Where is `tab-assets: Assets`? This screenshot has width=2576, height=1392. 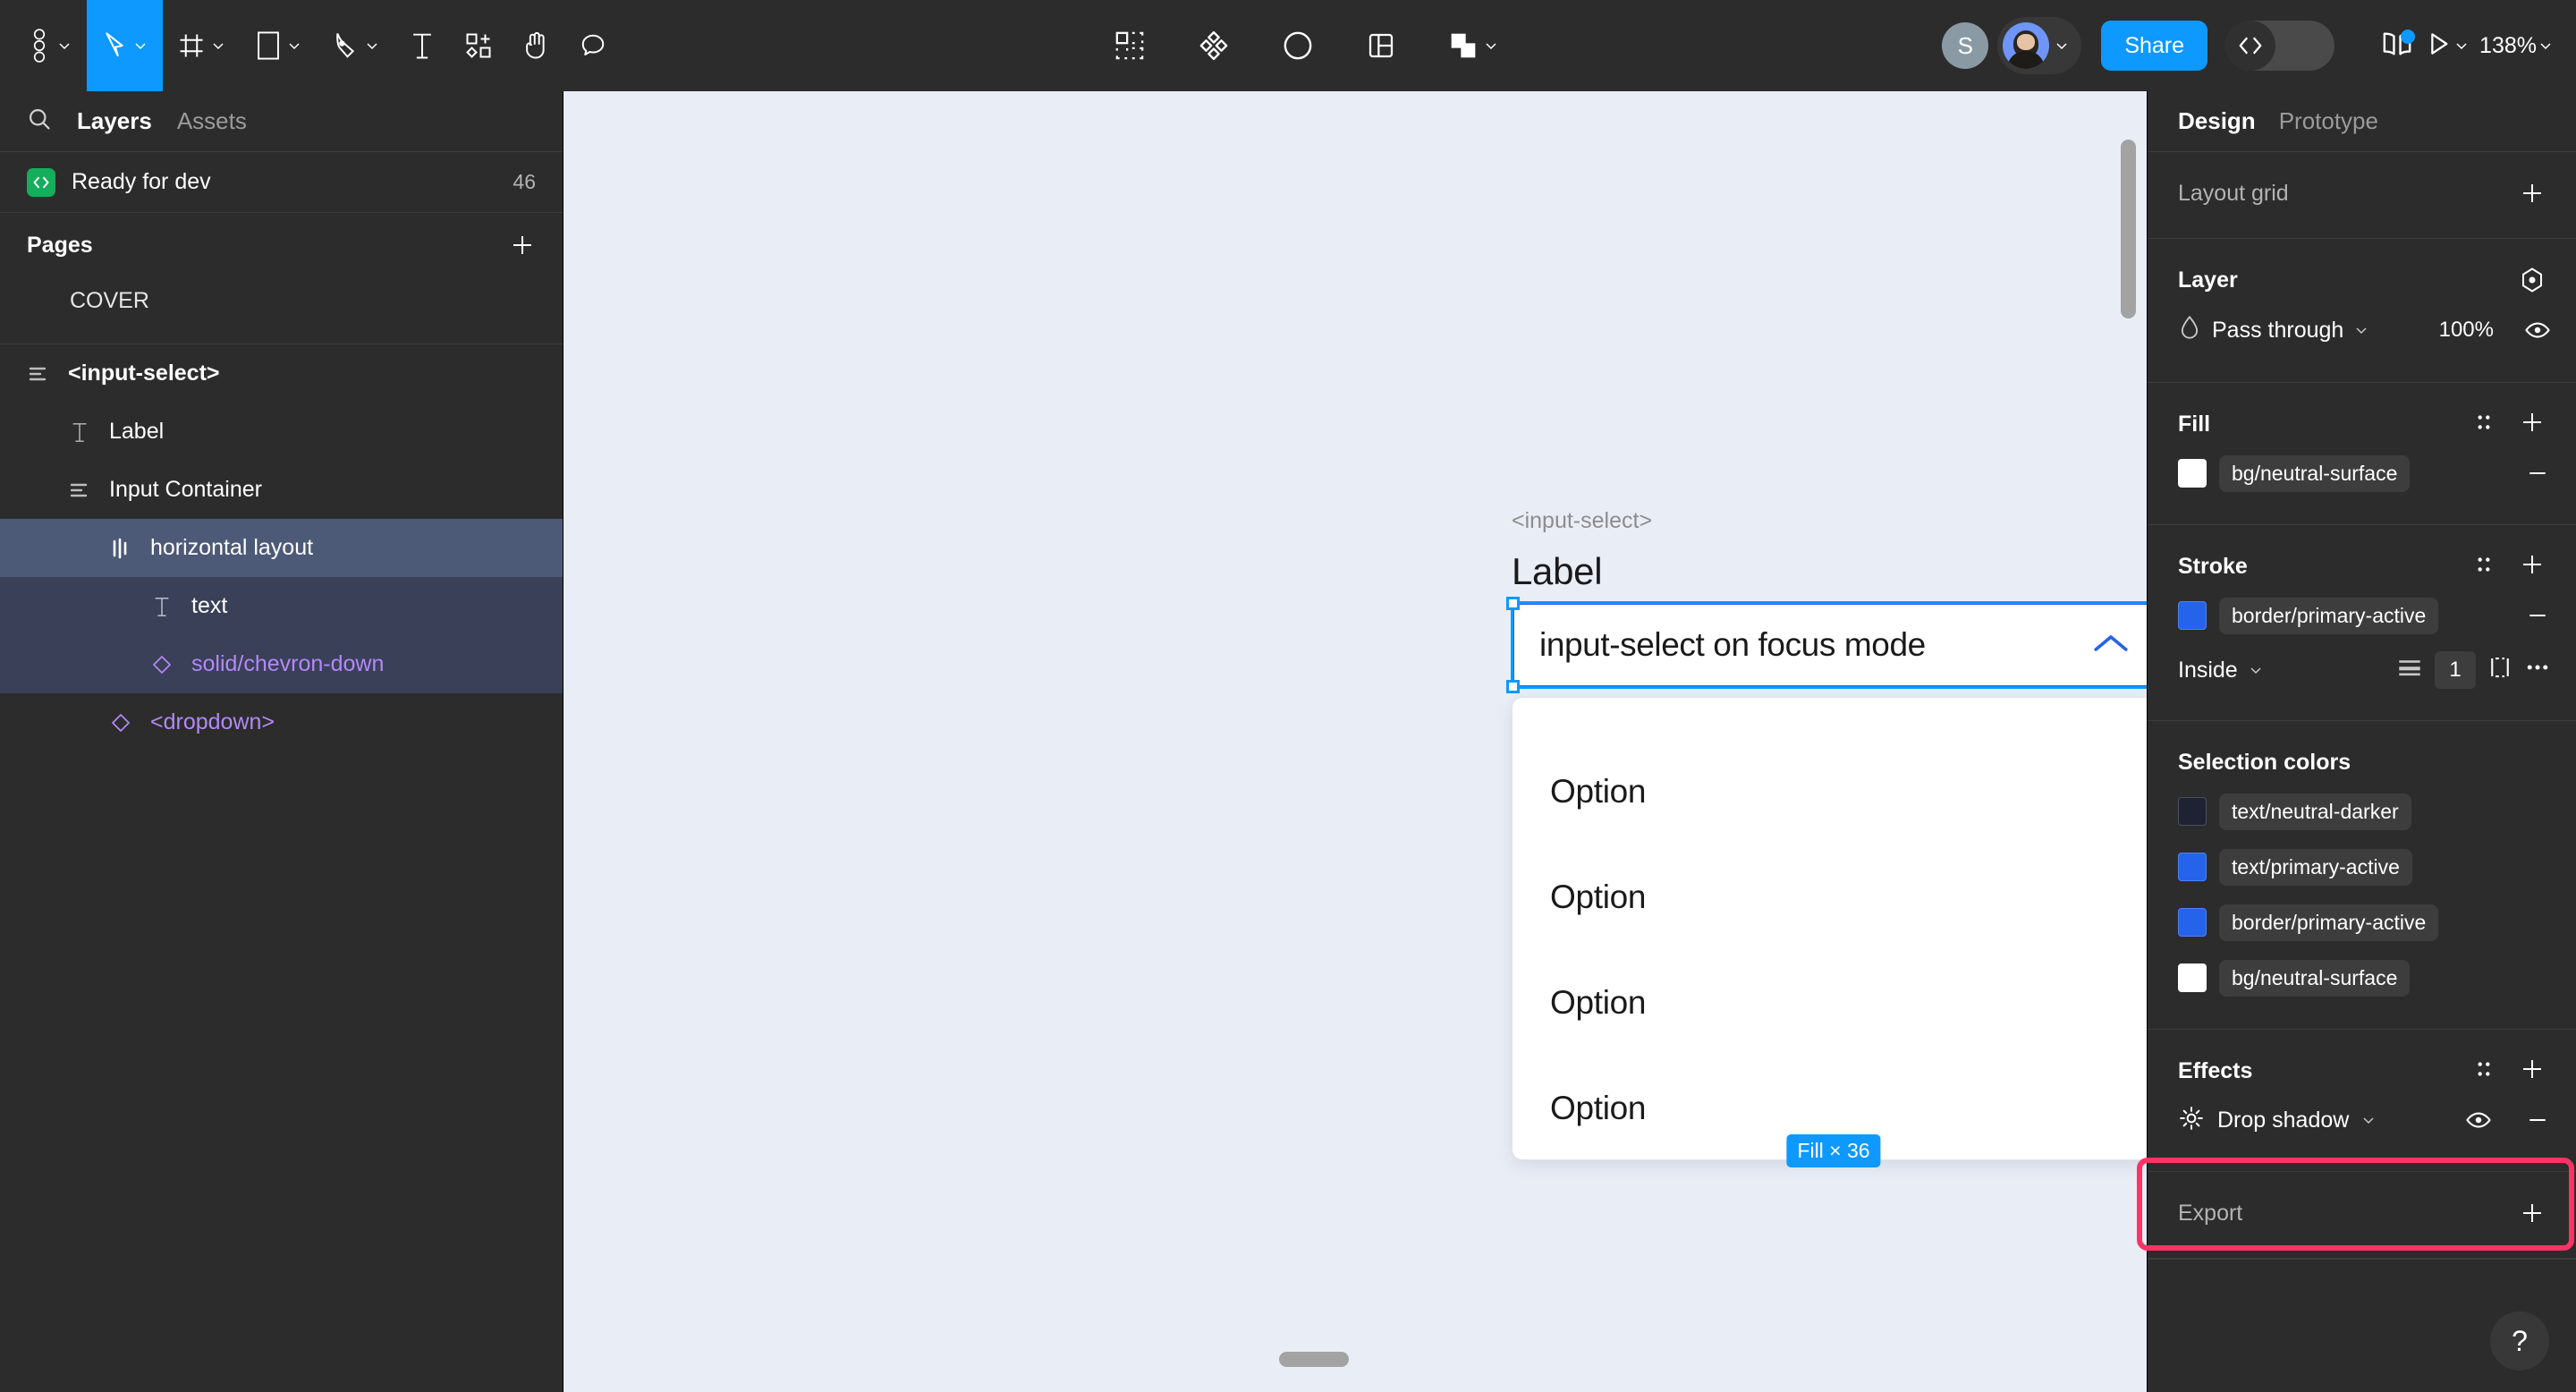
tab-assets: Assets is located at coordinates (212, 121).